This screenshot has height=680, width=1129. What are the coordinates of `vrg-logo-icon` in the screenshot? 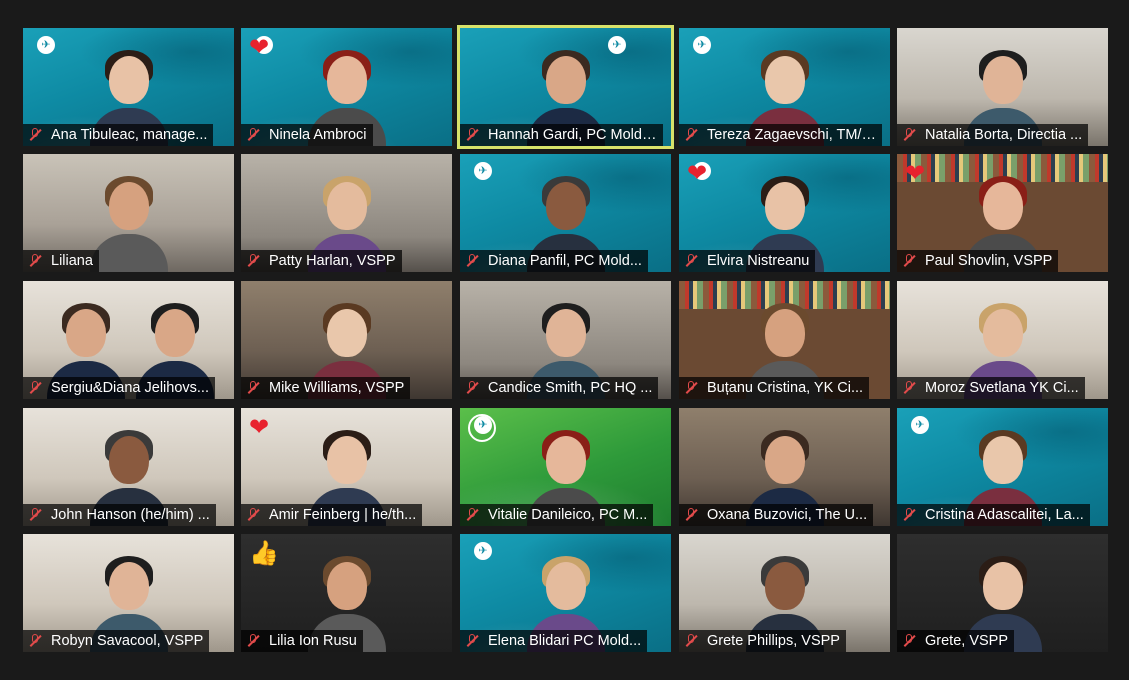 It's located at (482, 428).